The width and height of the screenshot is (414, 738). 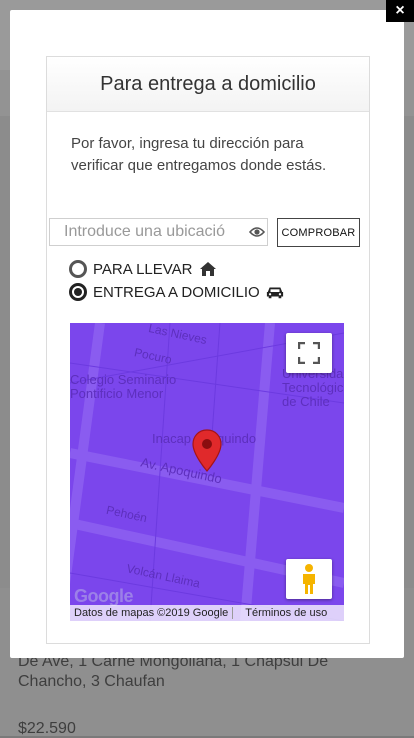 I want to click on address-input, so click(x=158, y=232).